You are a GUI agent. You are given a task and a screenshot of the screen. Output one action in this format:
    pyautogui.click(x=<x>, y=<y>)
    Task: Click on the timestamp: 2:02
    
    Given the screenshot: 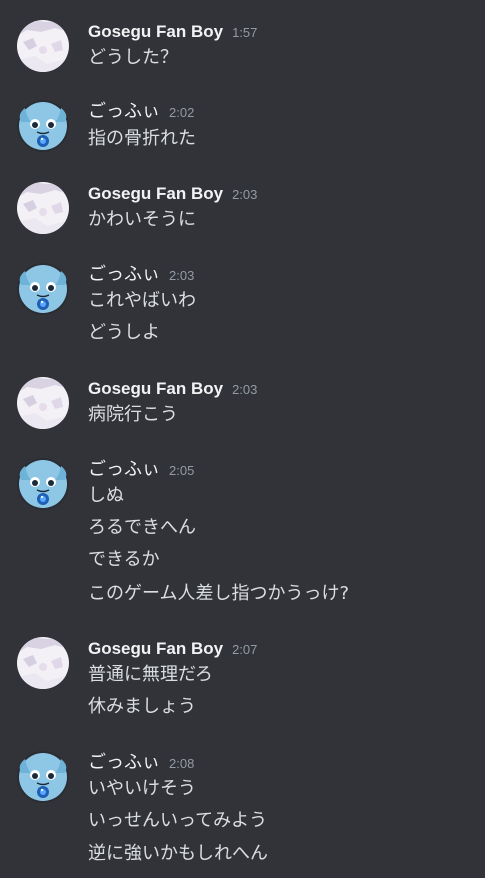 What is the action you would take?
    pyautogui.click(x=181, y=112)
    